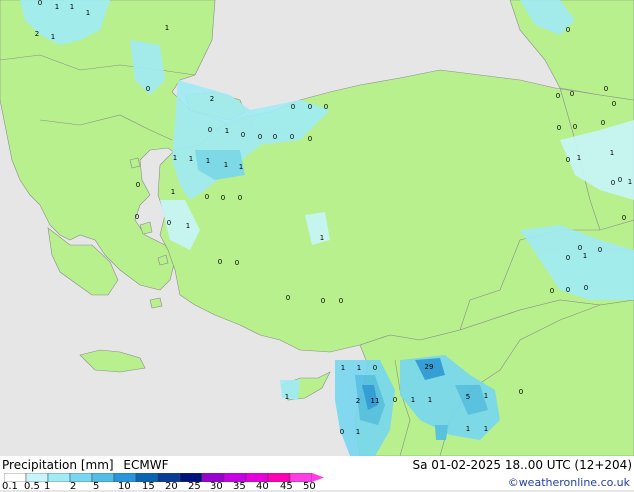 The height and width of the screenshot is (492, 634). What do you see at coordinates (73, 486) in the screenshot?
I see `scale-label: 2` at bounding box center [73, 486].